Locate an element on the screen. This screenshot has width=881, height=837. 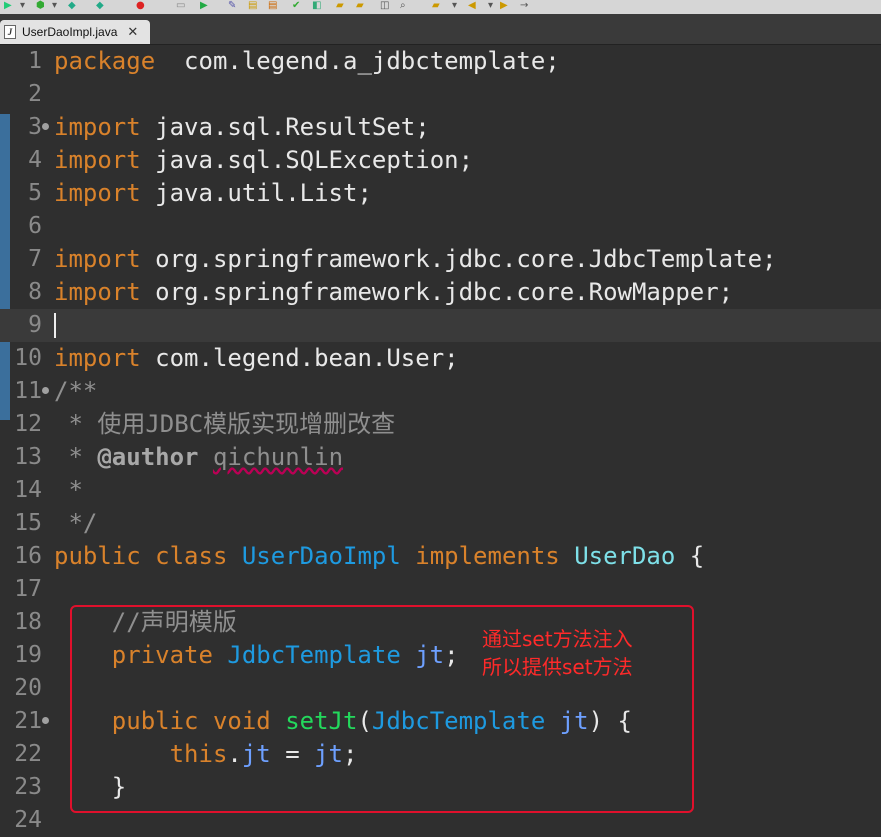
code-token: /** is located at coordinates (76, 391).